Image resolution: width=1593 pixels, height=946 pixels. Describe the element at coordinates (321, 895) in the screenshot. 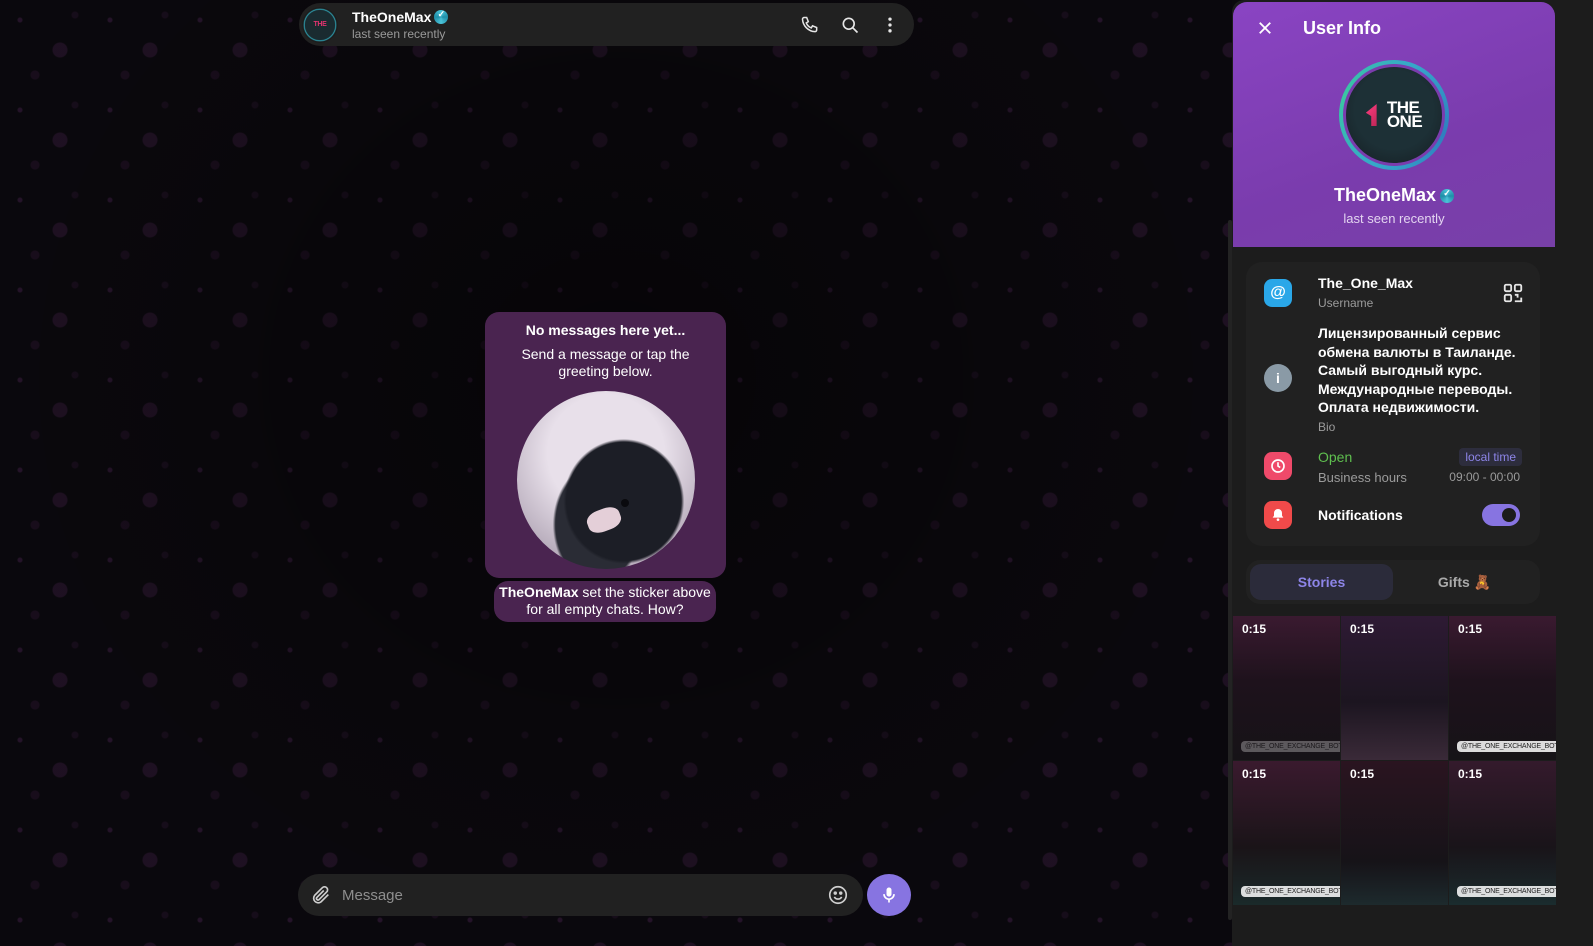

I see `attach-icon` at that location.